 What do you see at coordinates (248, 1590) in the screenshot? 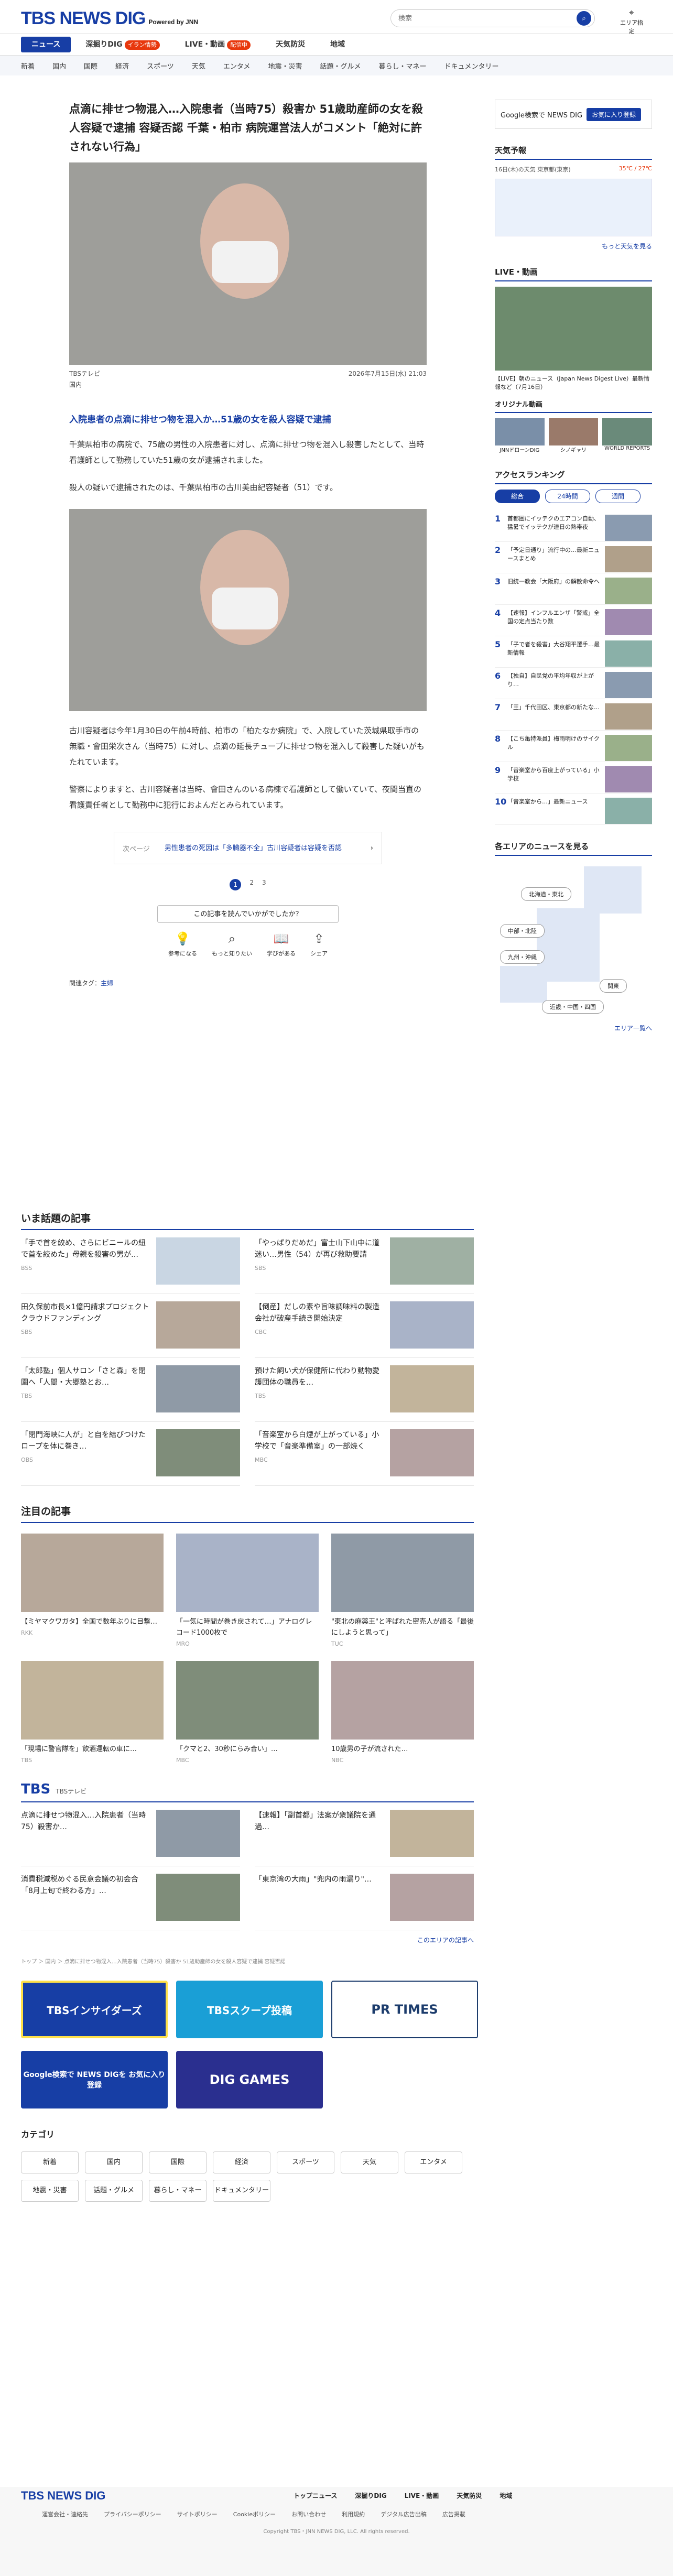
I see `featured-card: 「一気に時間が巻き戻されて…」アナログレコード1000枚で MRO` at bounding box center [248, 1590].